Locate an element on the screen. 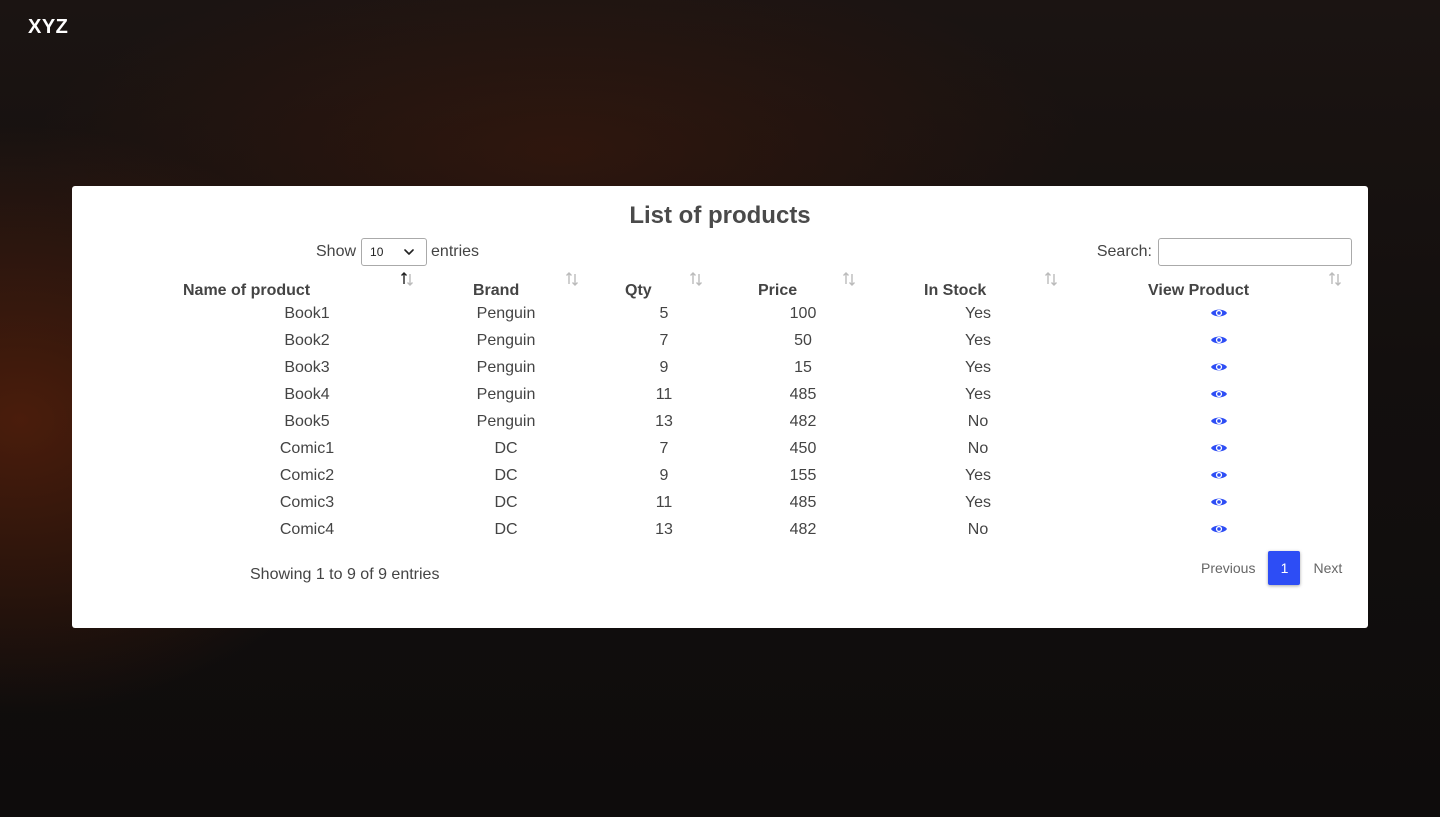 This screenshot has width=1440, height=817. chevron-down-icon is located at coordinates (409, 252).